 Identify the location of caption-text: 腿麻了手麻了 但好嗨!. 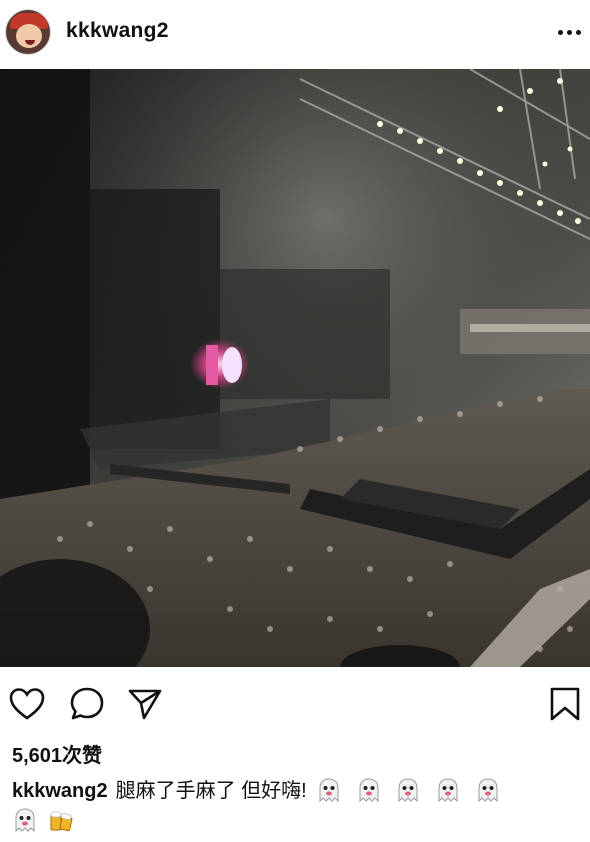
(211, 791).